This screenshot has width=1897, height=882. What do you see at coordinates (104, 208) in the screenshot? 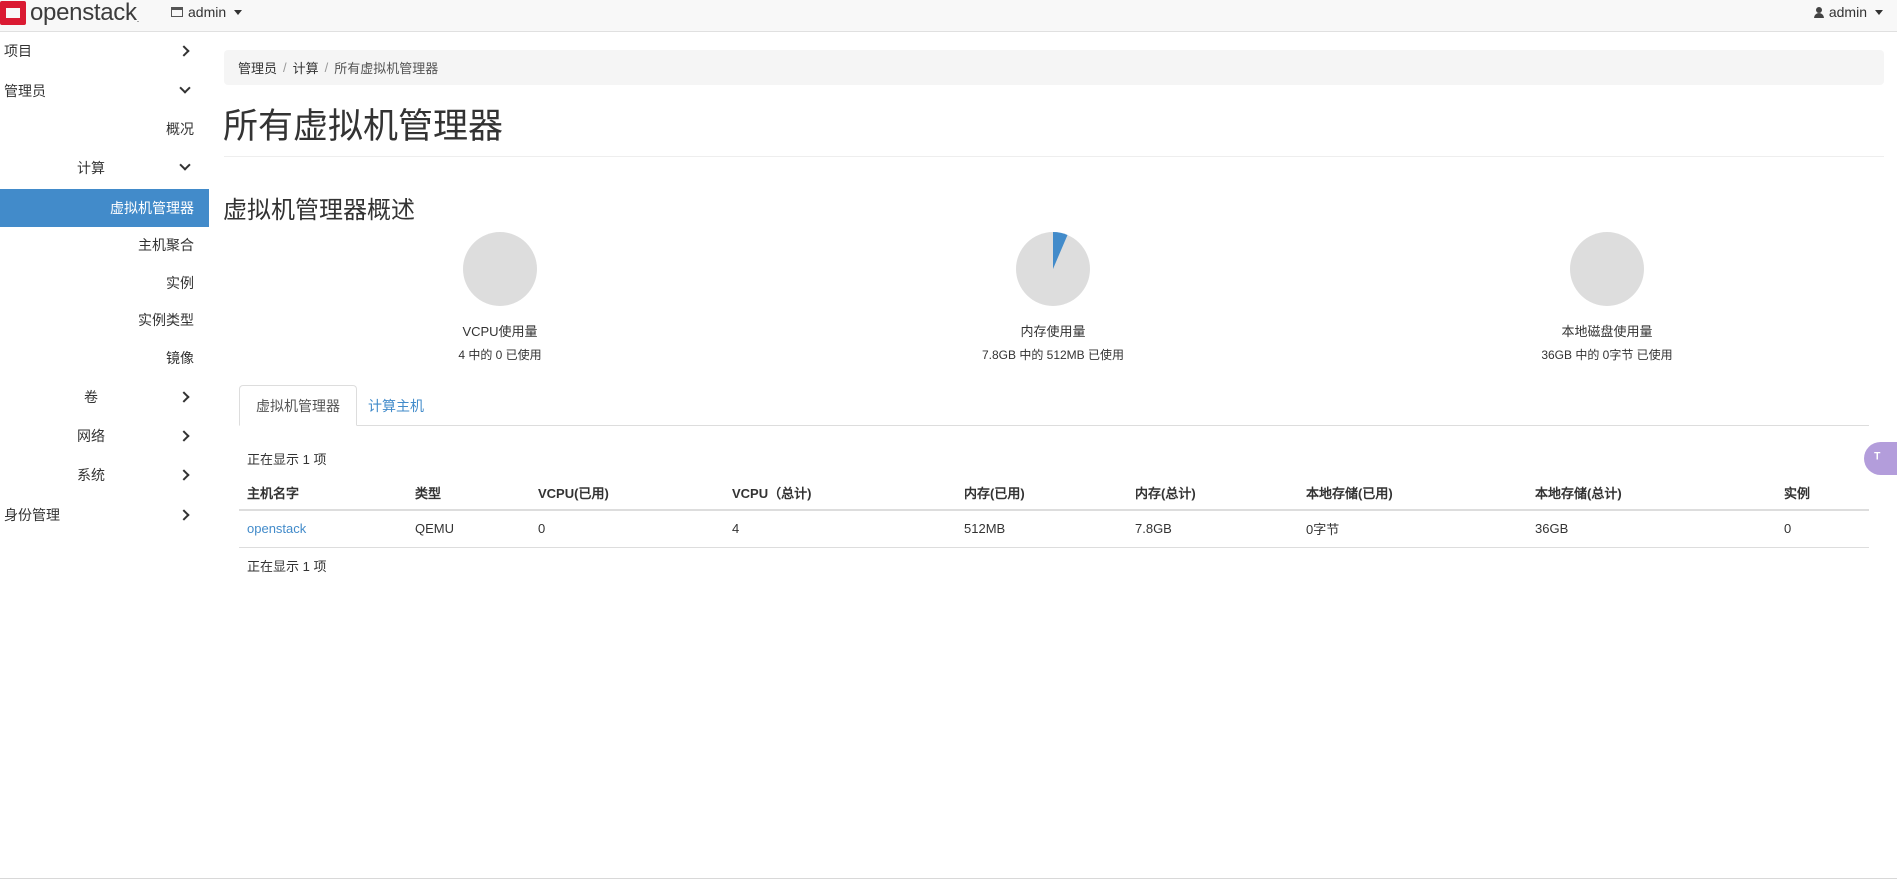
I see `sidebar-item-hypervisors: 虚拟机管理器` at bounding box center [104, 208].